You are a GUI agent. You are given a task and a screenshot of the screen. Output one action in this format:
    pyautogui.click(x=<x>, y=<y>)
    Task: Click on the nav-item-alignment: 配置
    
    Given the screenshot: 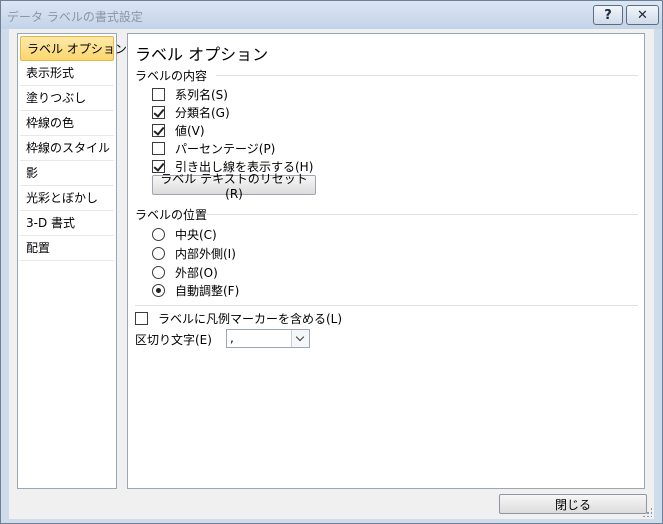 What is the action you would take?
    pyautogui.click(x=67, y=248)
    